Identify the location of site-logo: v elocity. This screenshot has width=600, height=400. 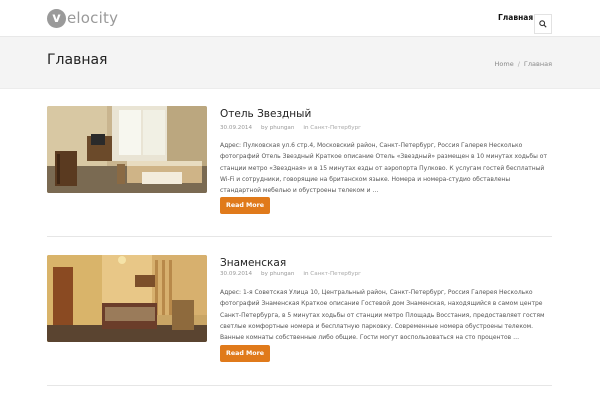
(82, 18).